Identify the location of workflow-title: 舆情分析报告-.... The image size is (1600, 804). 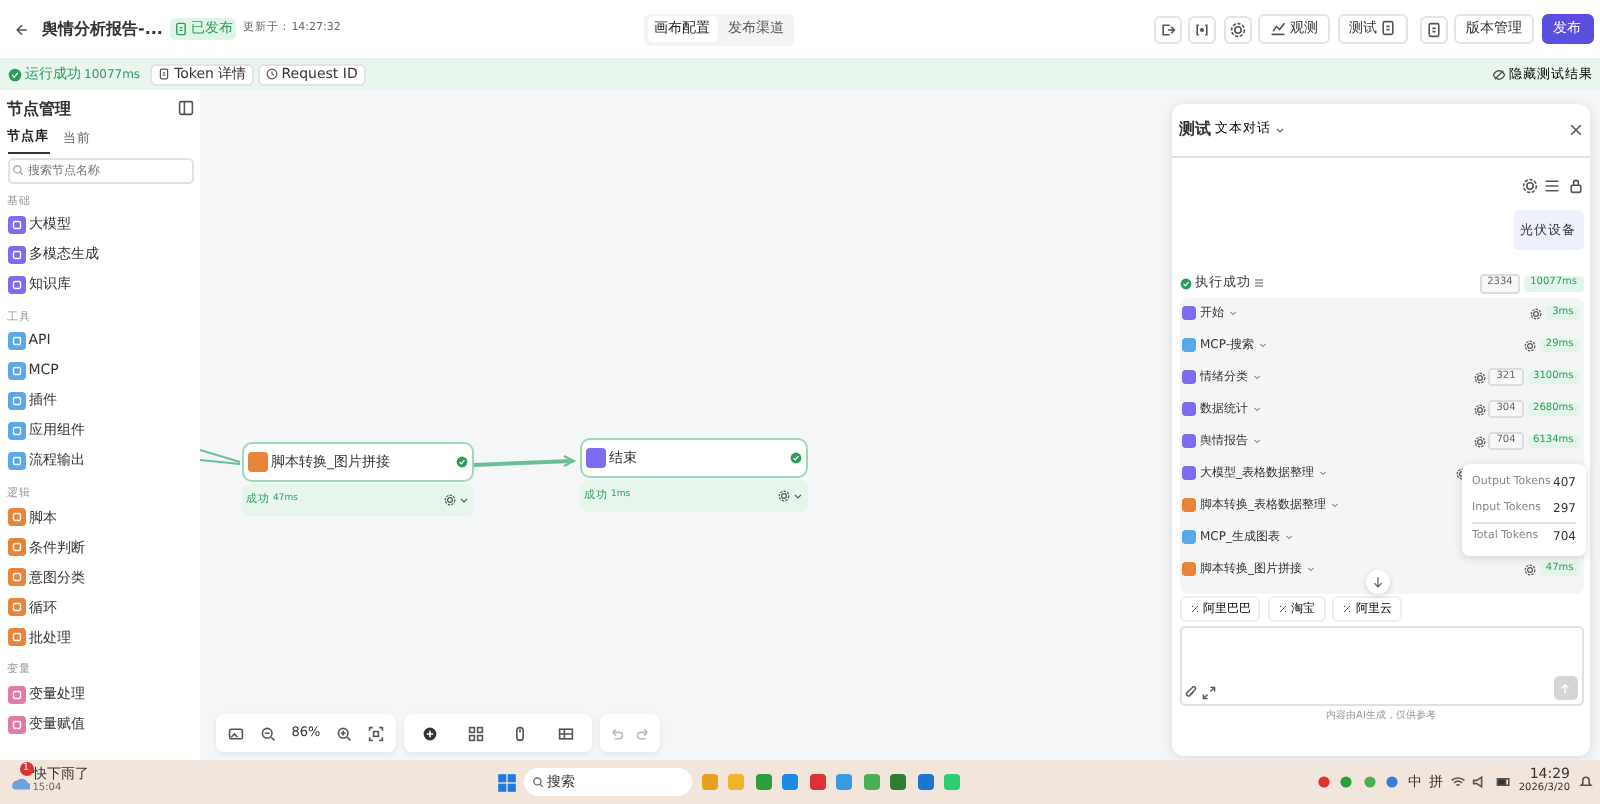
(102, 29).